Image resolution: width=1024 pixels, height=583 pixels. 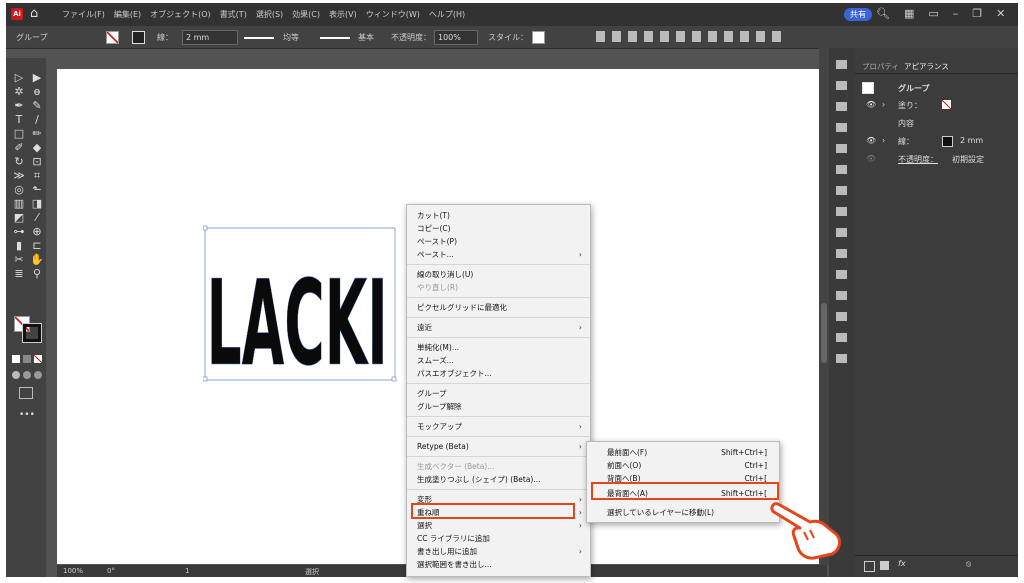 What do you see at coordinates (499, 406) in the screenshot?
I see `menu-item-ungroup: グループ解除` at bounding box center [499, 406].